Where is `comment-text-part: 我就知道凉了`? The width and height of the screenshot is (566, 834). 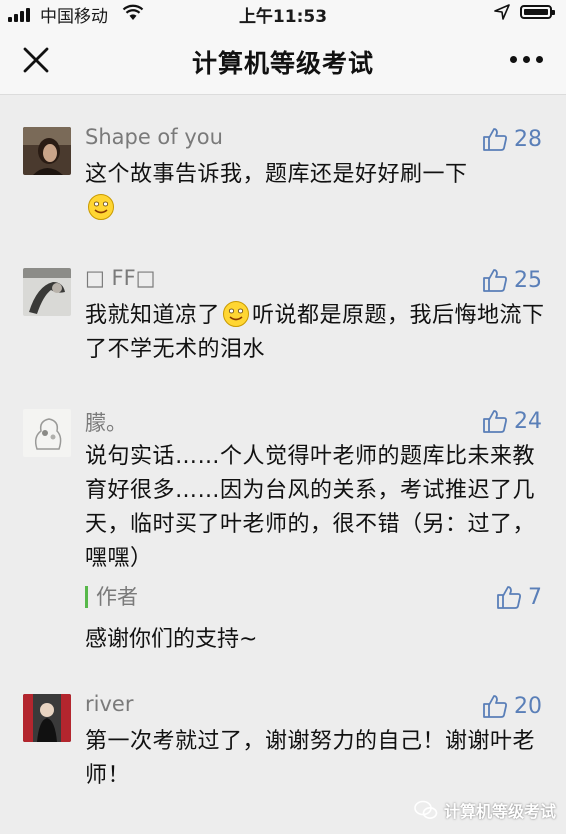 comment-text-part: 我就知道凉了 is located at coordinates (153, 315).